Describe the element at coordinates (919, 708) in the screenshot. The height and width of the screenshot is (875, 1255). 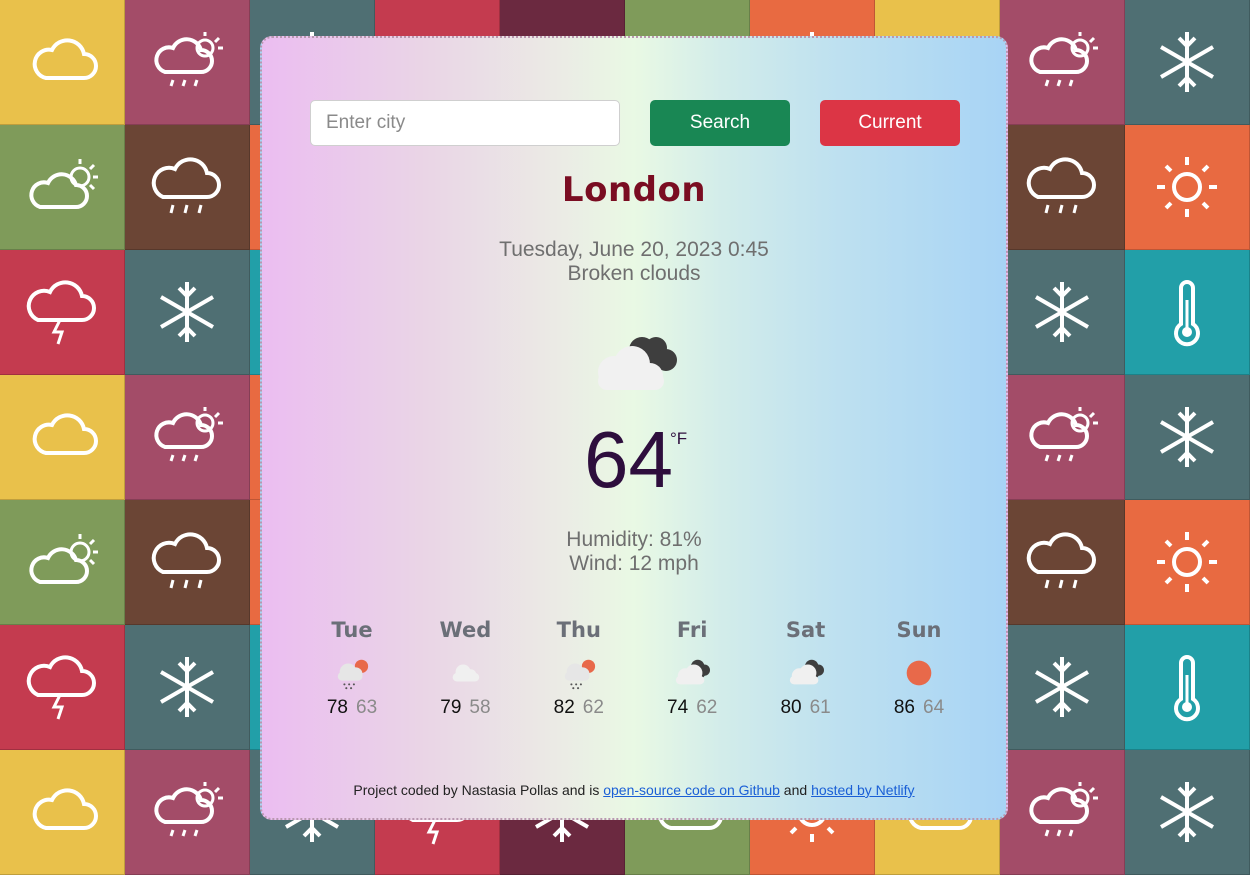
I see `forecast-temps: 86 64` at that location.